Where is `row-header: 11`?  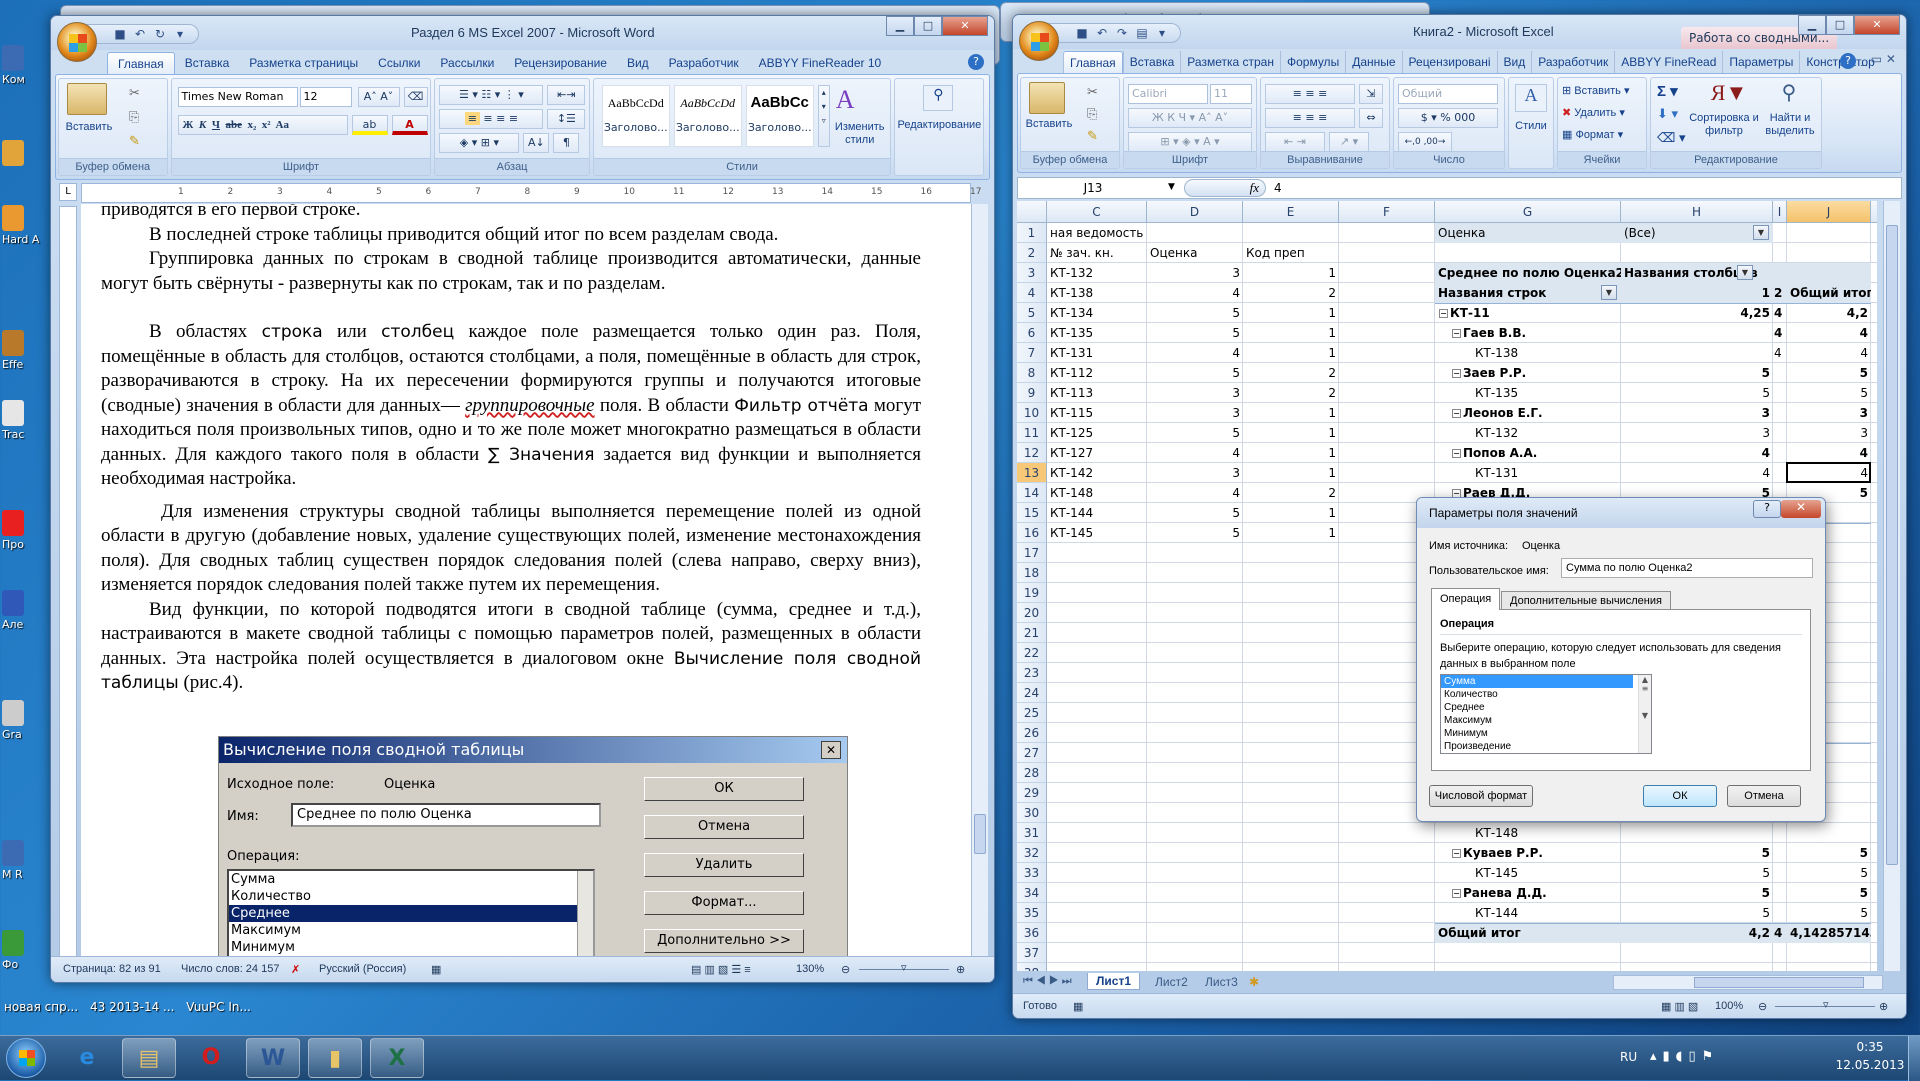 row-header: 11 is located at coordinates (1032, 433).